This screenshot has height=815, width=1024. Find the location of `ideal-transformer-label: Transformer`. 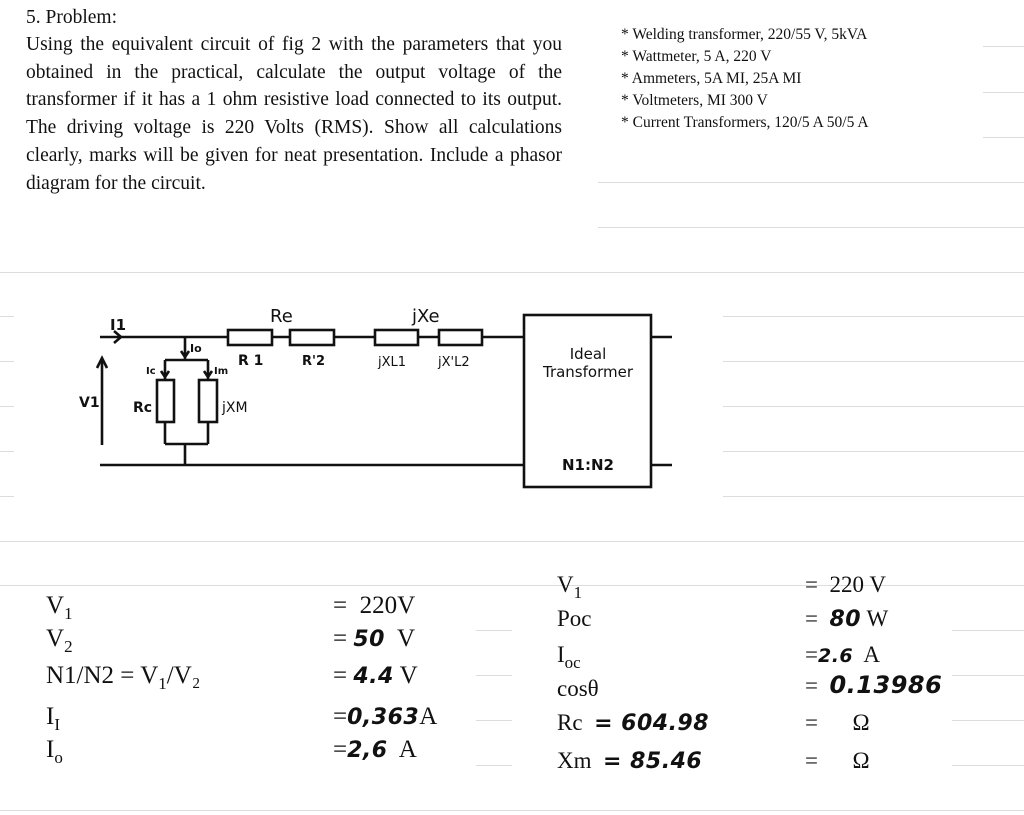

ideal-transformer-label: Transformer is located at coordinates (588, 372).